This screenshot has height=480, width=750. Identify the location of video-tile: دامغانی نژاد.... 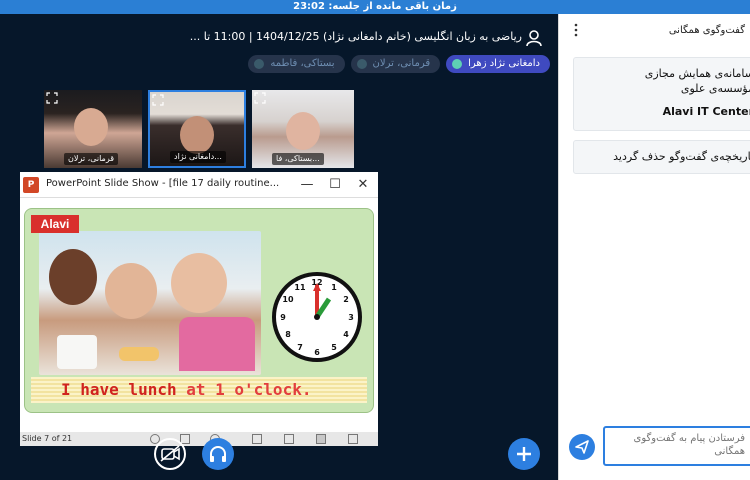
(197, 129).